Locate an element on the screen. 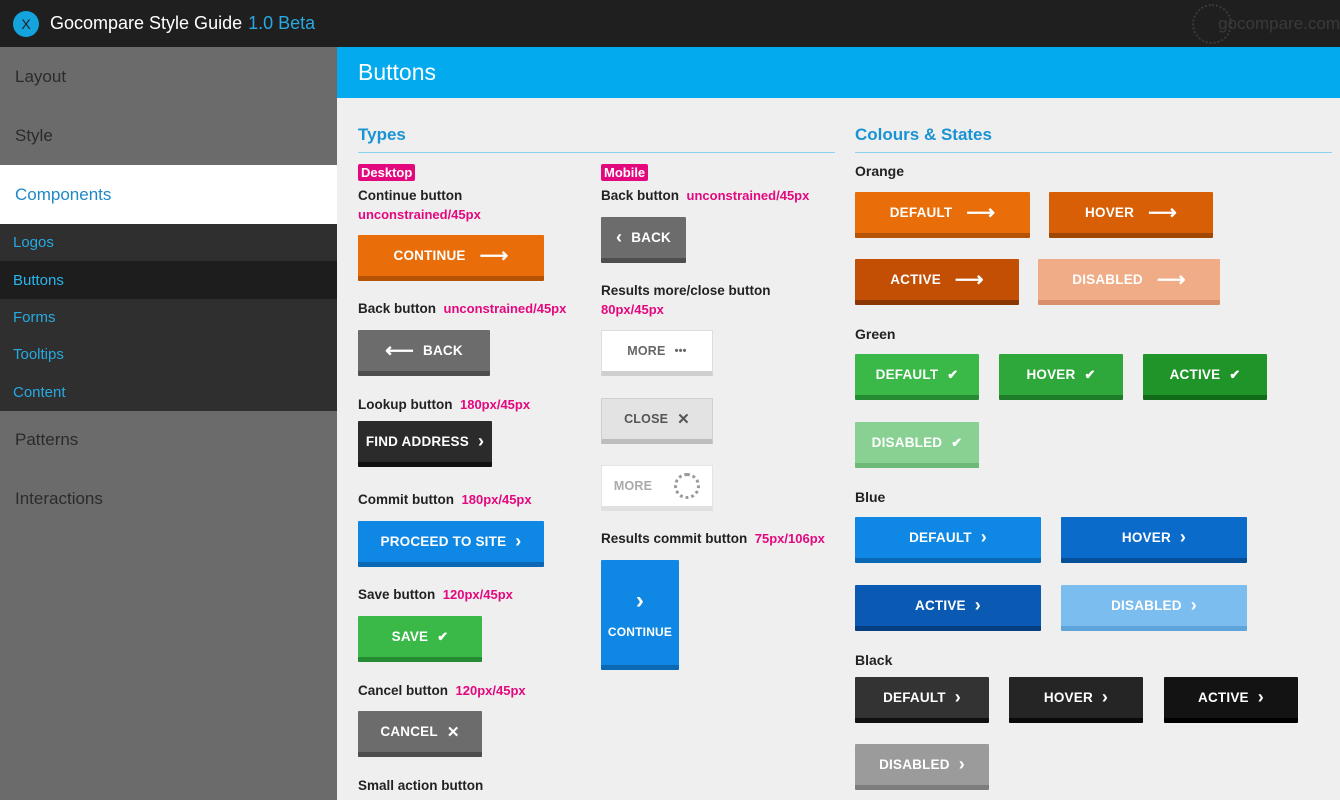 This screenshot has width=1340, height=800. orange-default-label: DEFAULT is located at coordinates (921, 212).